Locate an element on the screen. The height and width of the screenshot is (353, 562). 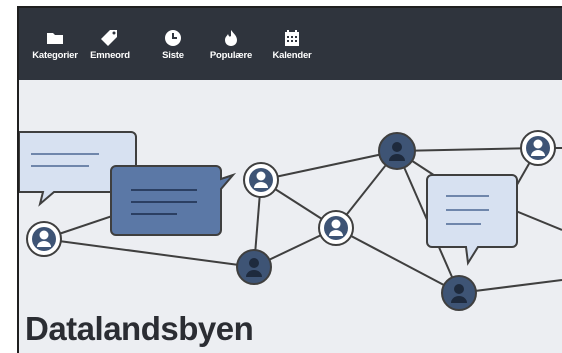
tag-icon is located at coordinates (109, 38).